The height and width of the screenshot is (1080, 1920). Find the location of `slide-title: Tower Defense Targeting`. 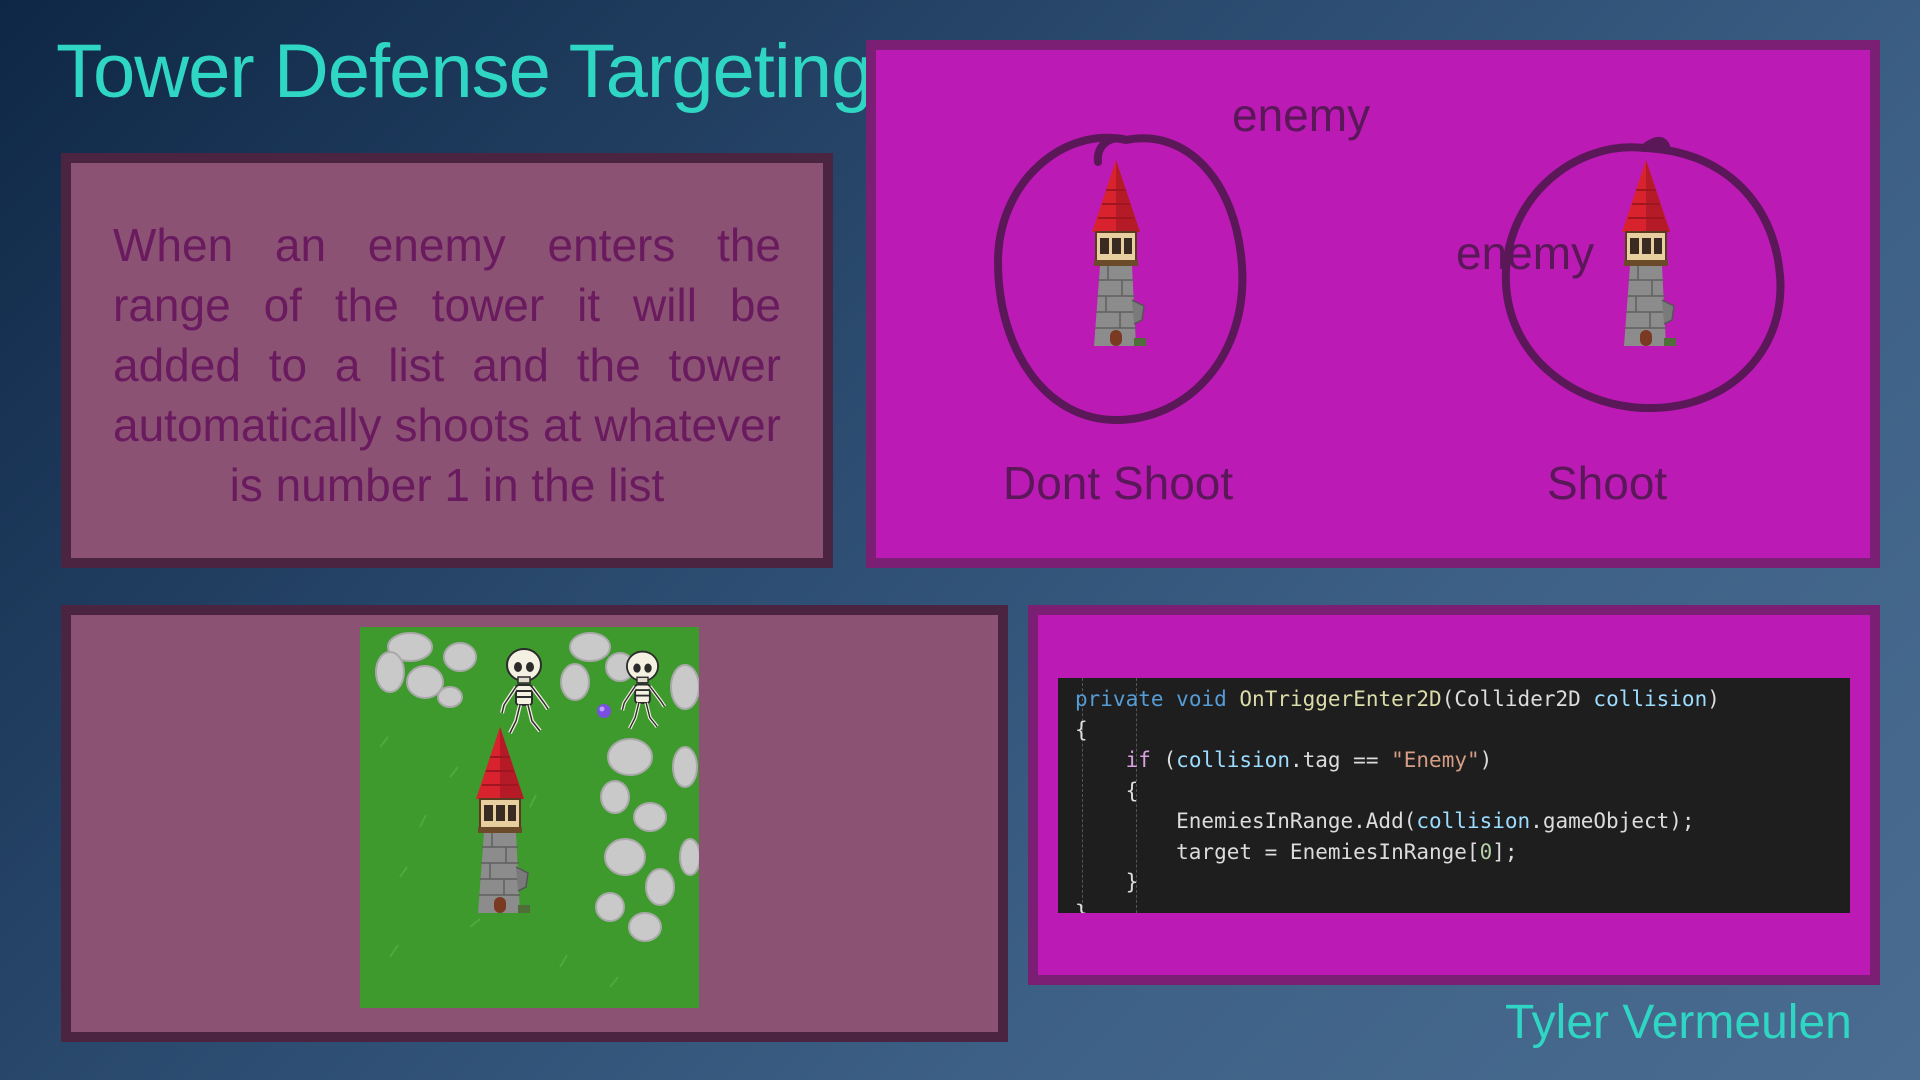

slide-title: Tower Defense Targeting is located at coordinates (464, 71).